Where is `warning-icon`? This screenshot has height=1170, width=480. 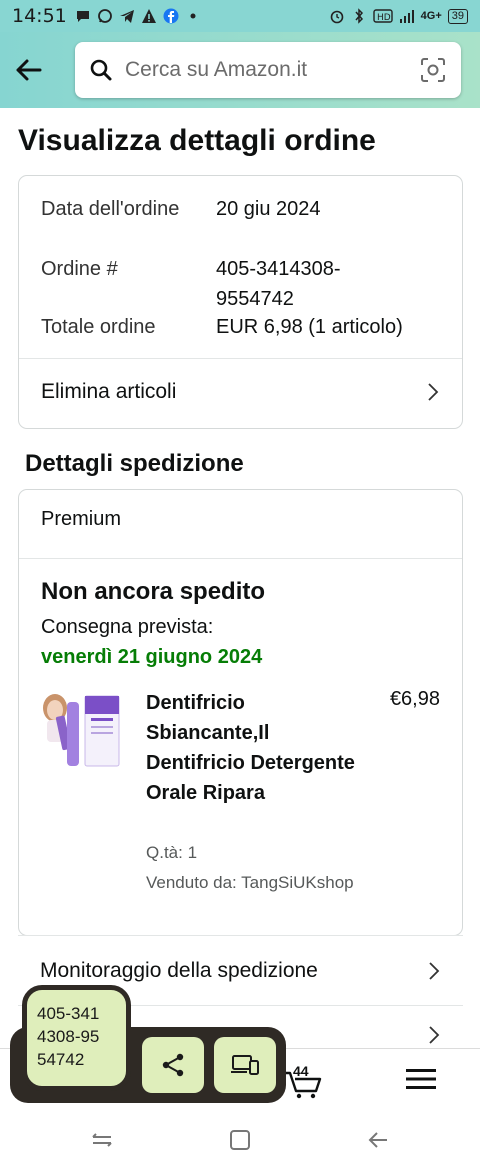 warning-icon is located at coordinates (148, 16).